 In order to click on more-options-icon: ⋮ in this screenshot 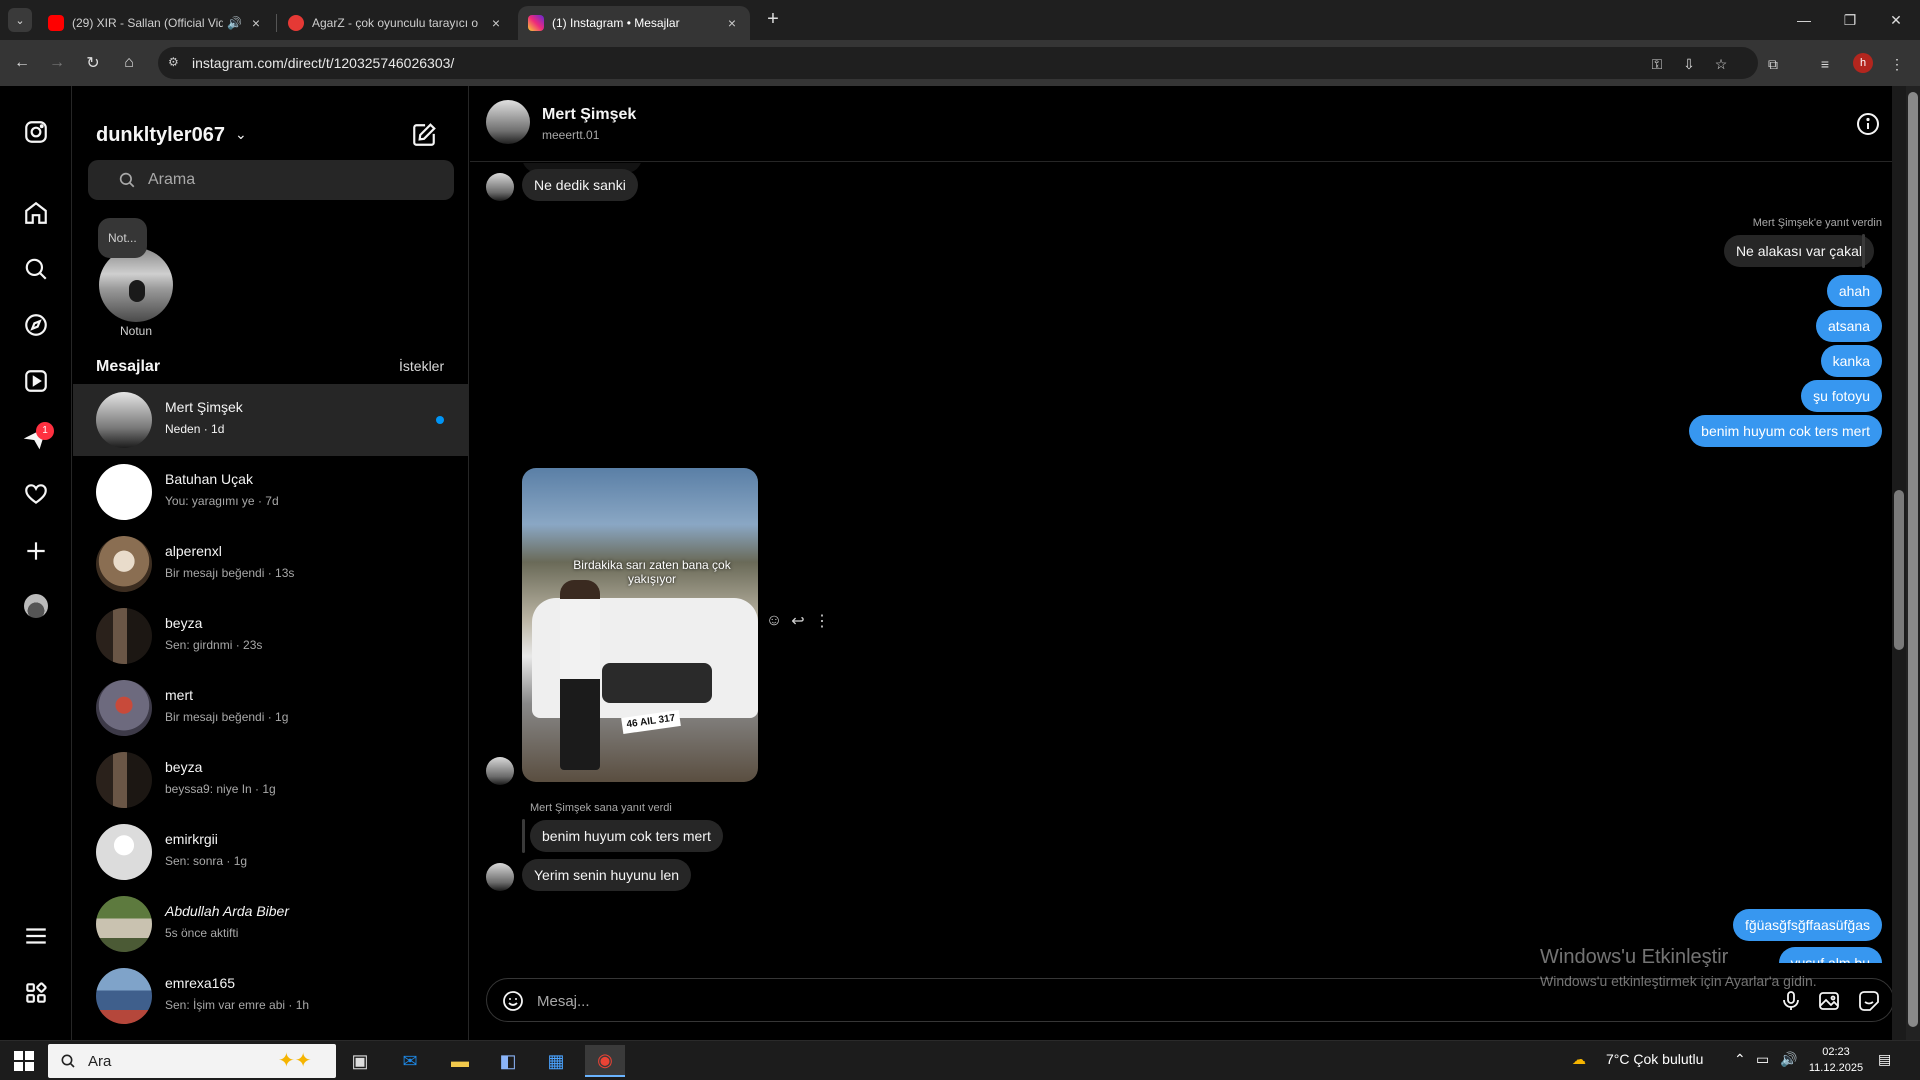, I will do `click(822, 621)`.